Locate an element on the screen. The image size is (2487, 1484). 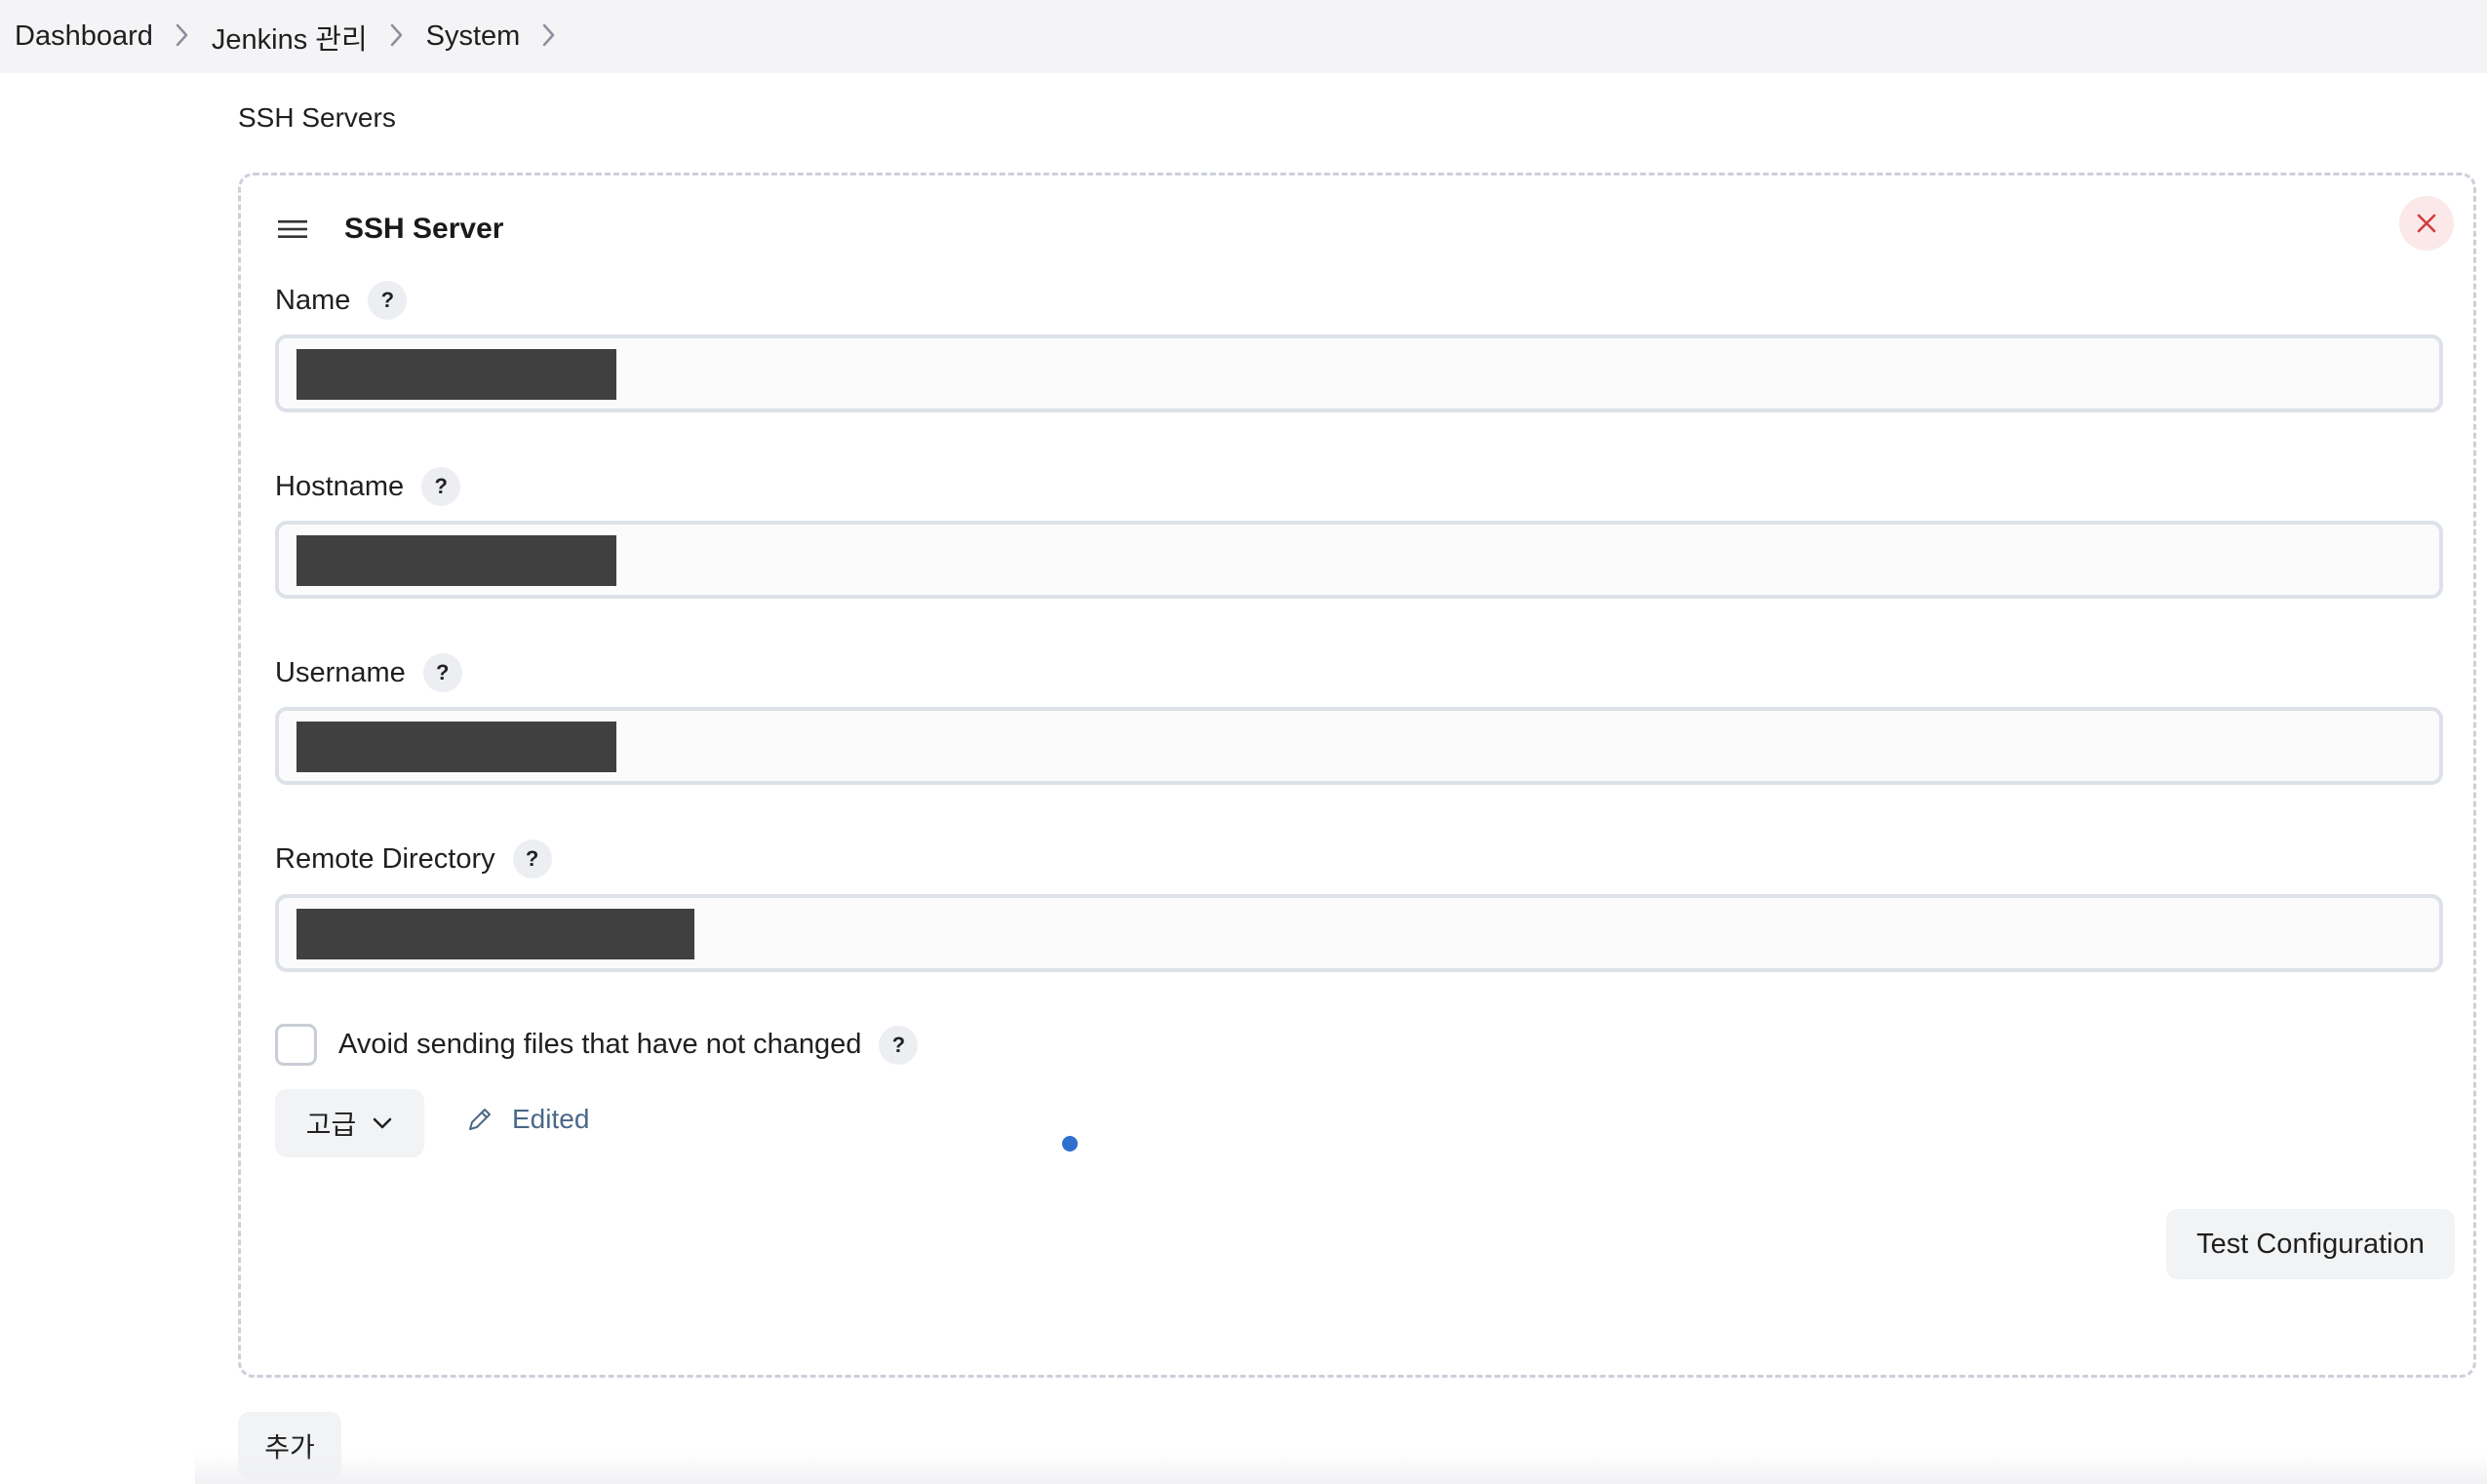
status-dot is located at coordinates (1070, 1144).